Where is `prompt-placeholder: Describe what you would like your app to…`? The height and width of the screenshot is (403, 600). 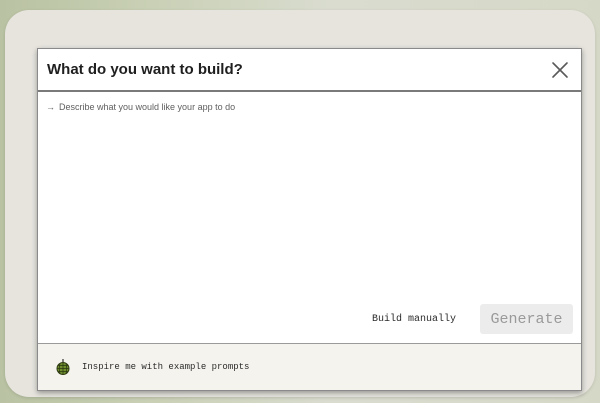 prompt-placeholder: Describe what you would like your app to… is located at coordinates (147, 107).